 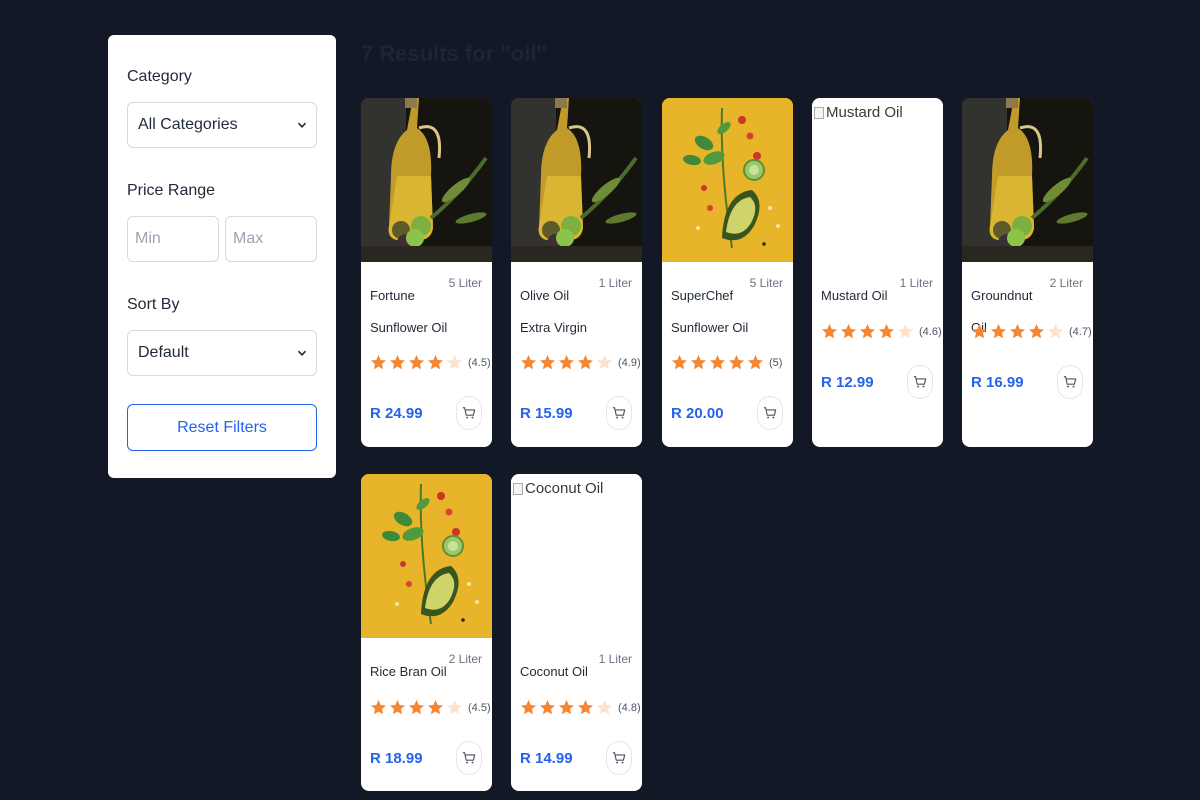 I want to click on product-card-body: Rice Bran Oil 2 Liter (4.5) R 18.99, so click(x=426, y=714).